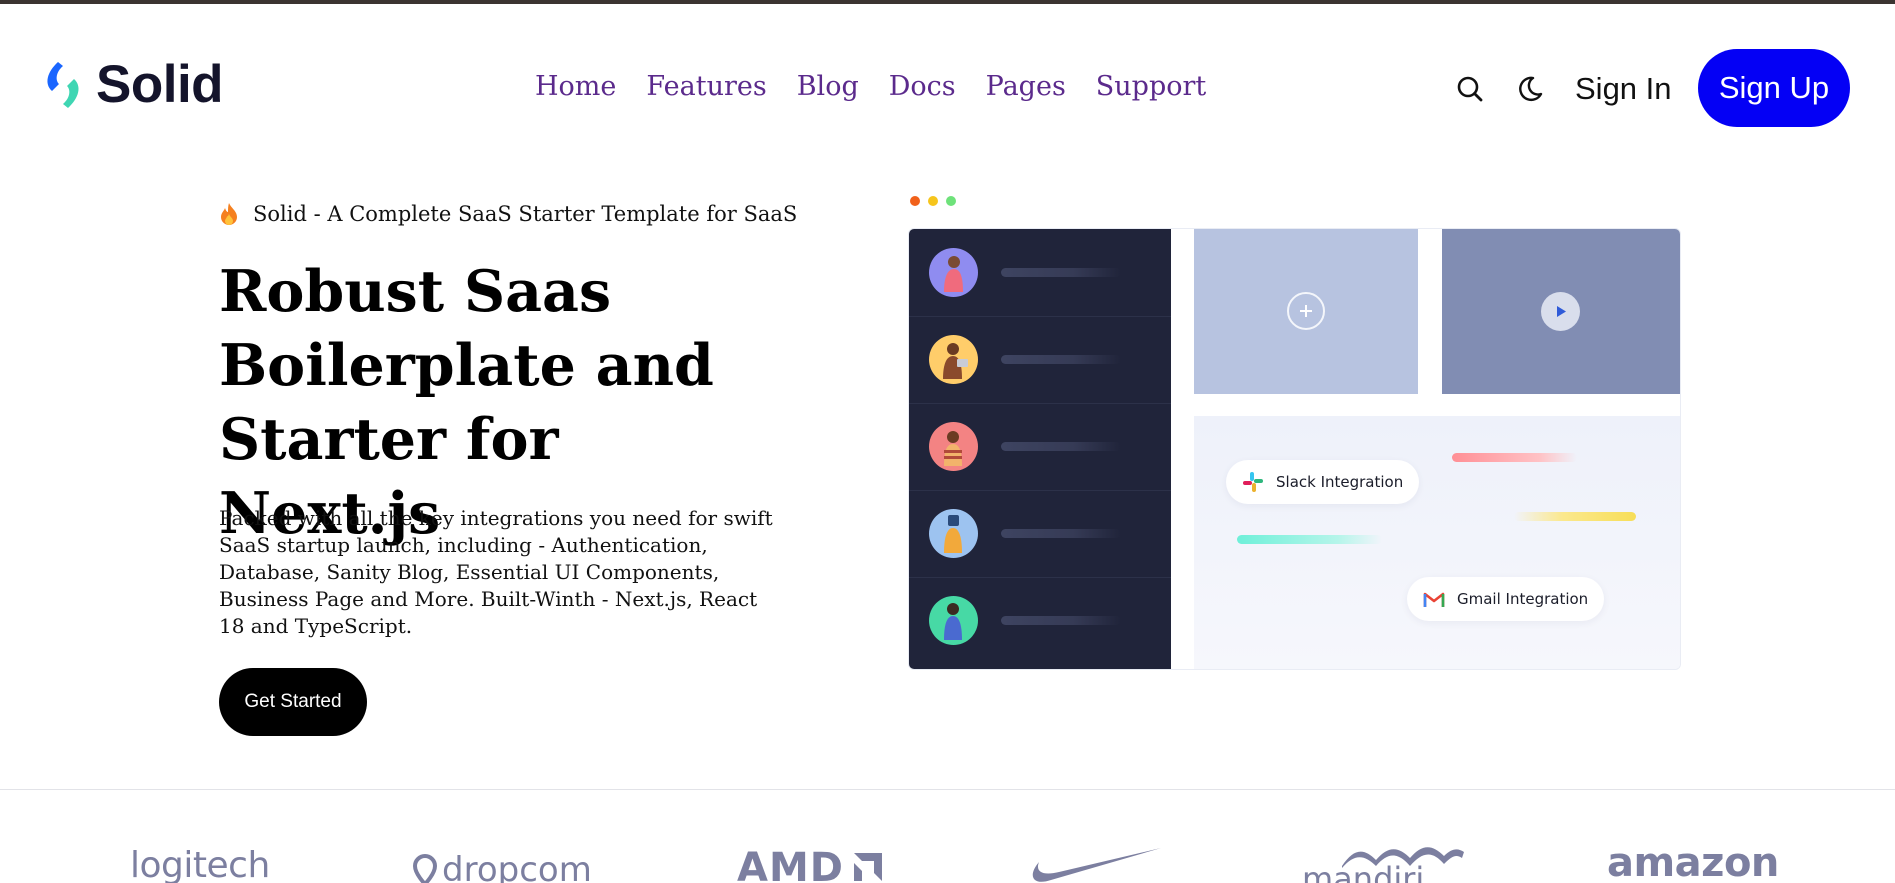 This screenshot has width=1895, height=883. What do you see at coordinates (706, 87) in the screenshot?
I see `nav-features: Features` at bounding box center [706, 87].